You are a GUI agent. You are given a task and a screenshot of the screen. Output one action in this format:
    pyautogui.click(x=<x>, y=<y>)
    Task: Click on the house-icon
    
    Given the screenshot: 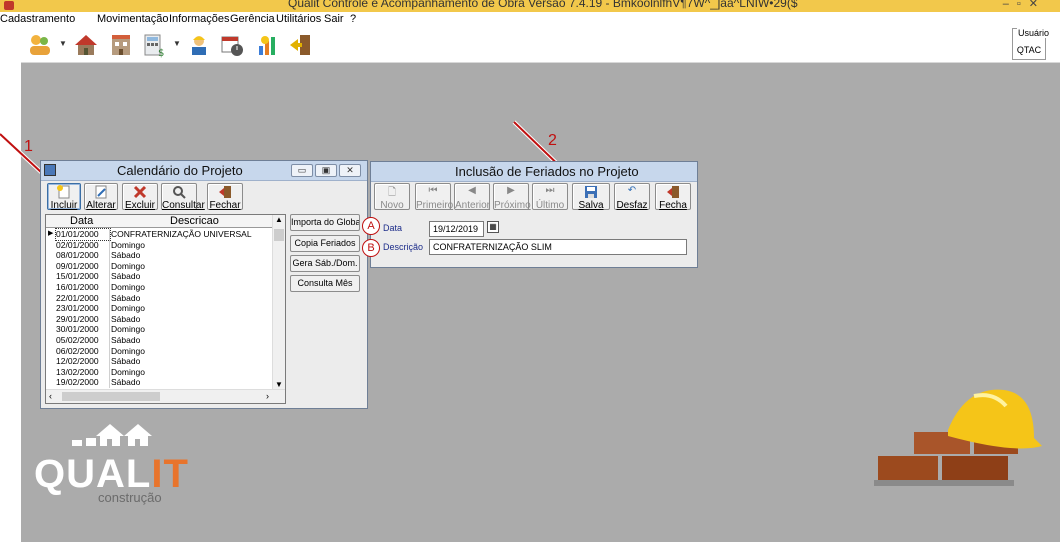 What is the action you would take?
    pyautogui.click(x=86, y=45)
    